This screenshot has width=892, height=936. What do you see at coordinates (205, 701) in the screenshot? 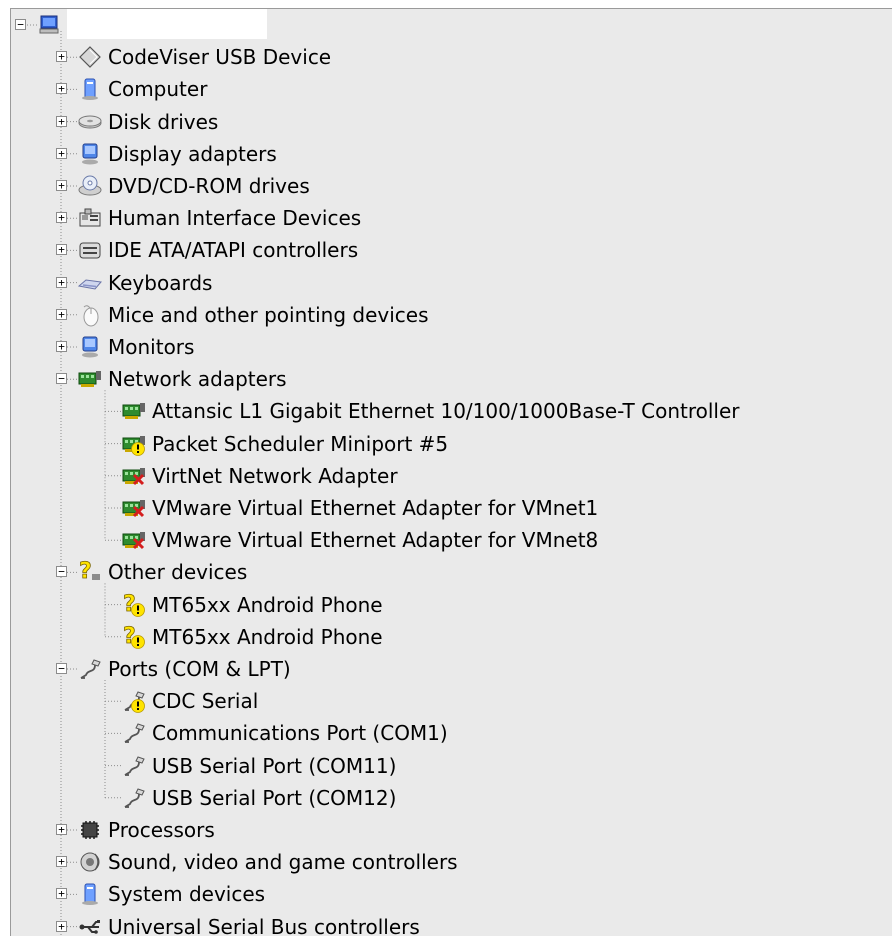
I see `tree-item-label: CDC Serial` at bounding box center [205, 701].